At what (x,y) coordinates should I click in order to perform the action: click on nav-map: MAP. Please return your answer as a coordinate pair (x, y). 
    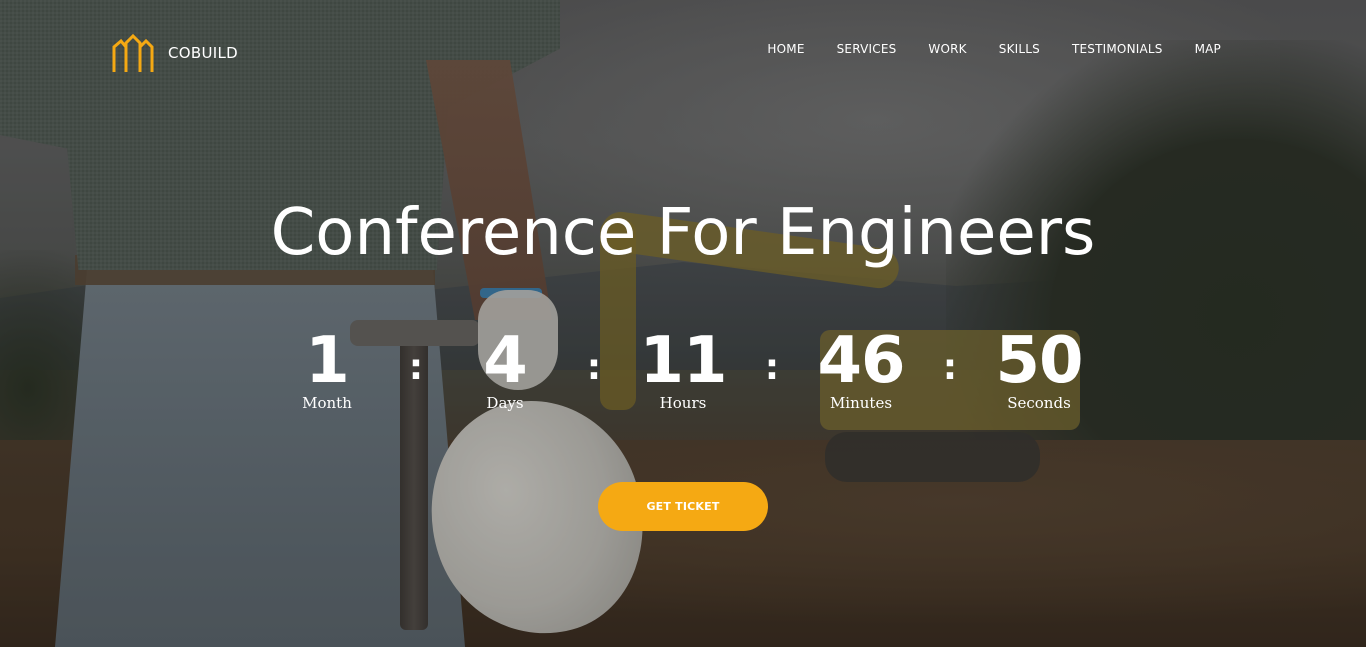
    Looking at the image, I should click on (1208, 49).